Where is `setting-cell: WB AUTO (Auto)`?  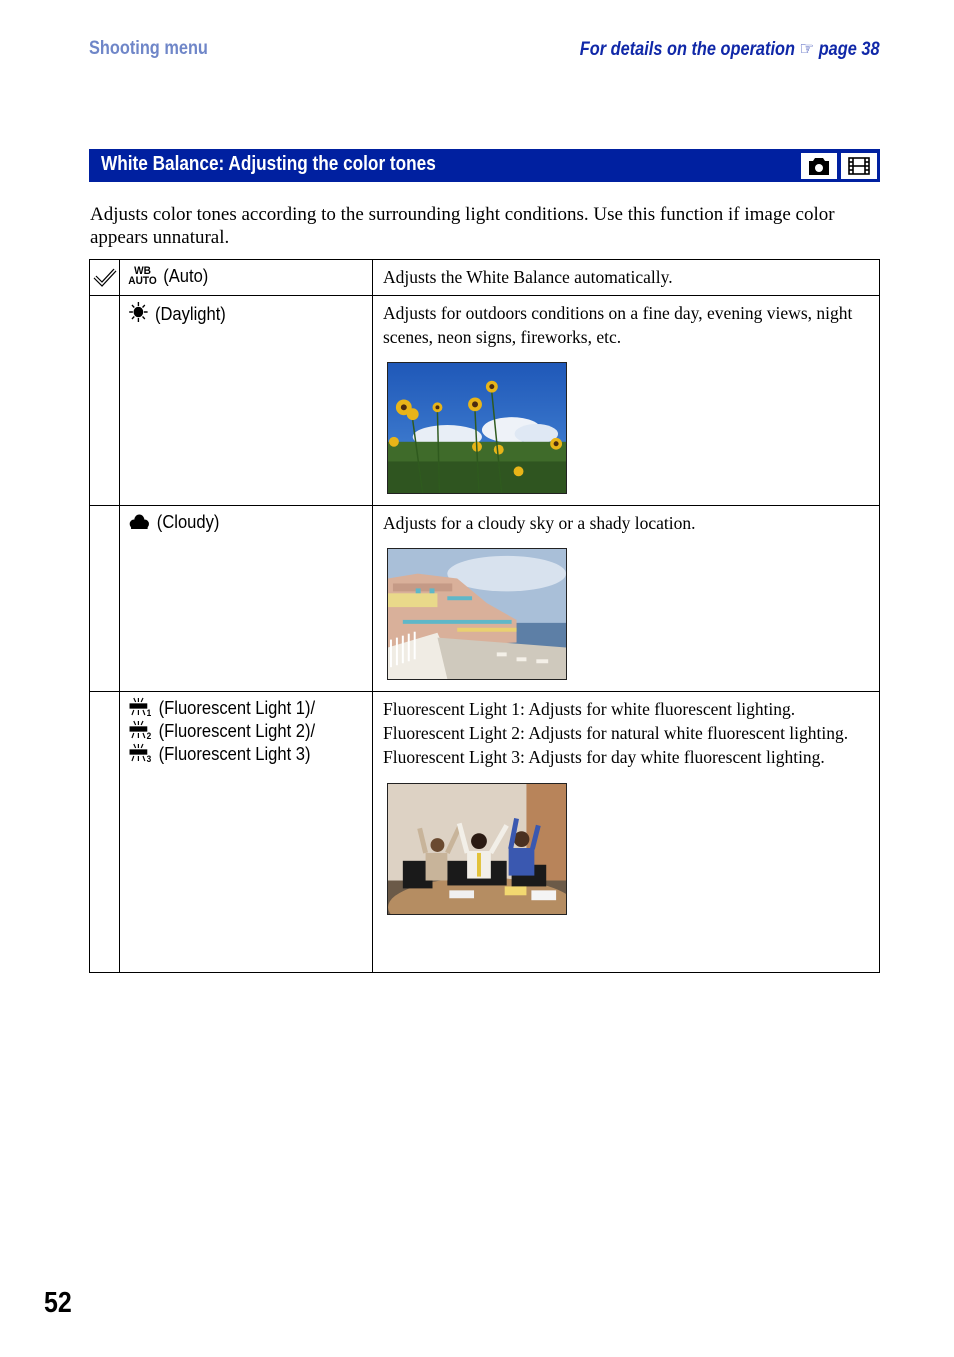 setting-cell: WB AUTO (Auto) is located at coordinates (246, 277).